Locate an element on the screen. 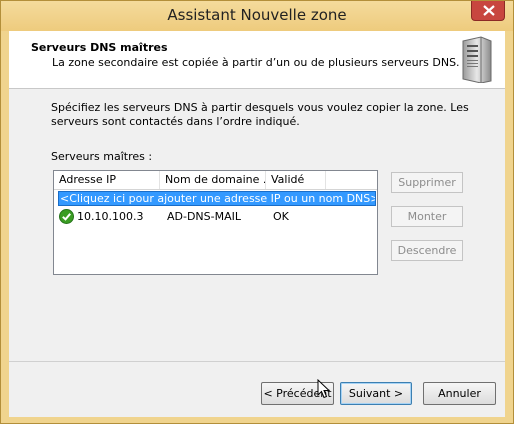 This screenshot has width=514, height=424. column-header-validated: Validé is located at coordinates (296, 180).